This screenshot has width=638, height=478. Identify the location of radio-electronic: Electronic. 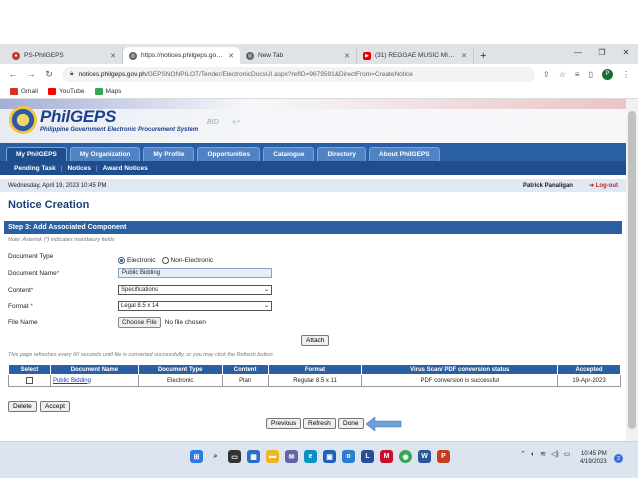
(137, 260).